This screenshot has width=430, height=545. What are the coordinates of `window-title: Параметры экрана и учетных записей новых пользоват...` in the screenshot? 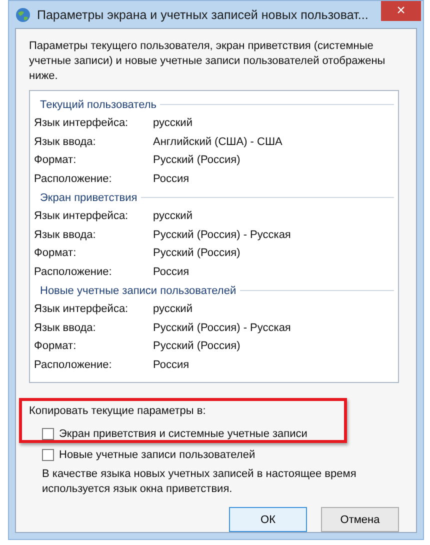 It's located at (203, 15).